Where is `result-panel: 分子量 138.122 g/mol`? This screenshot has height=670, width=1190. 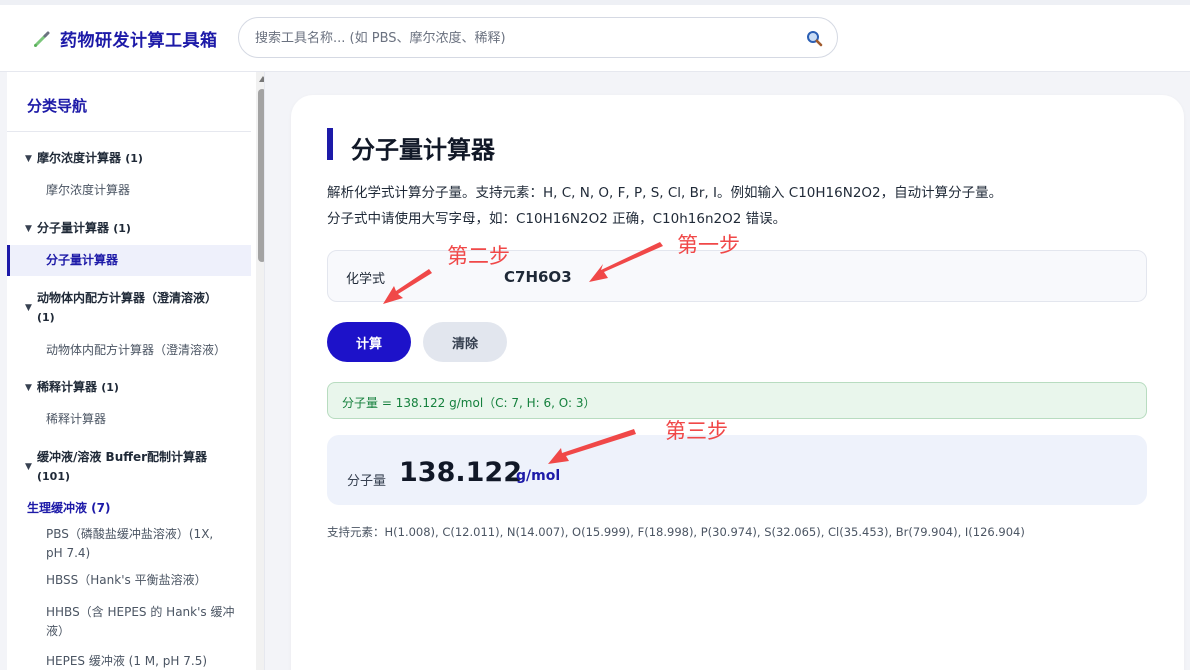
result-panel: 分子量 138.122 g/mol is located at coordinates (737, 470).